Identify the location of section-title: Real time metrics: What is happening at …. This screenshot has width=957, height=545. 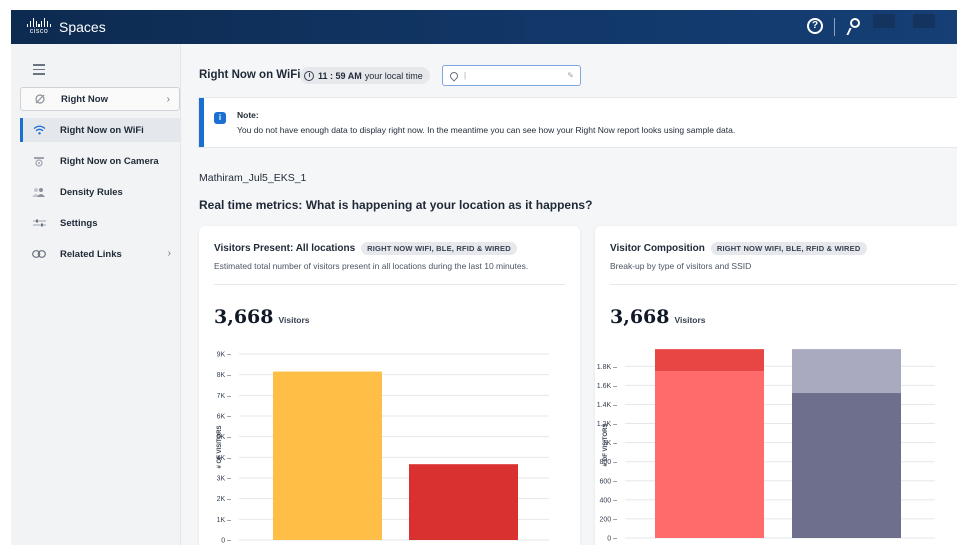
(396, 205).